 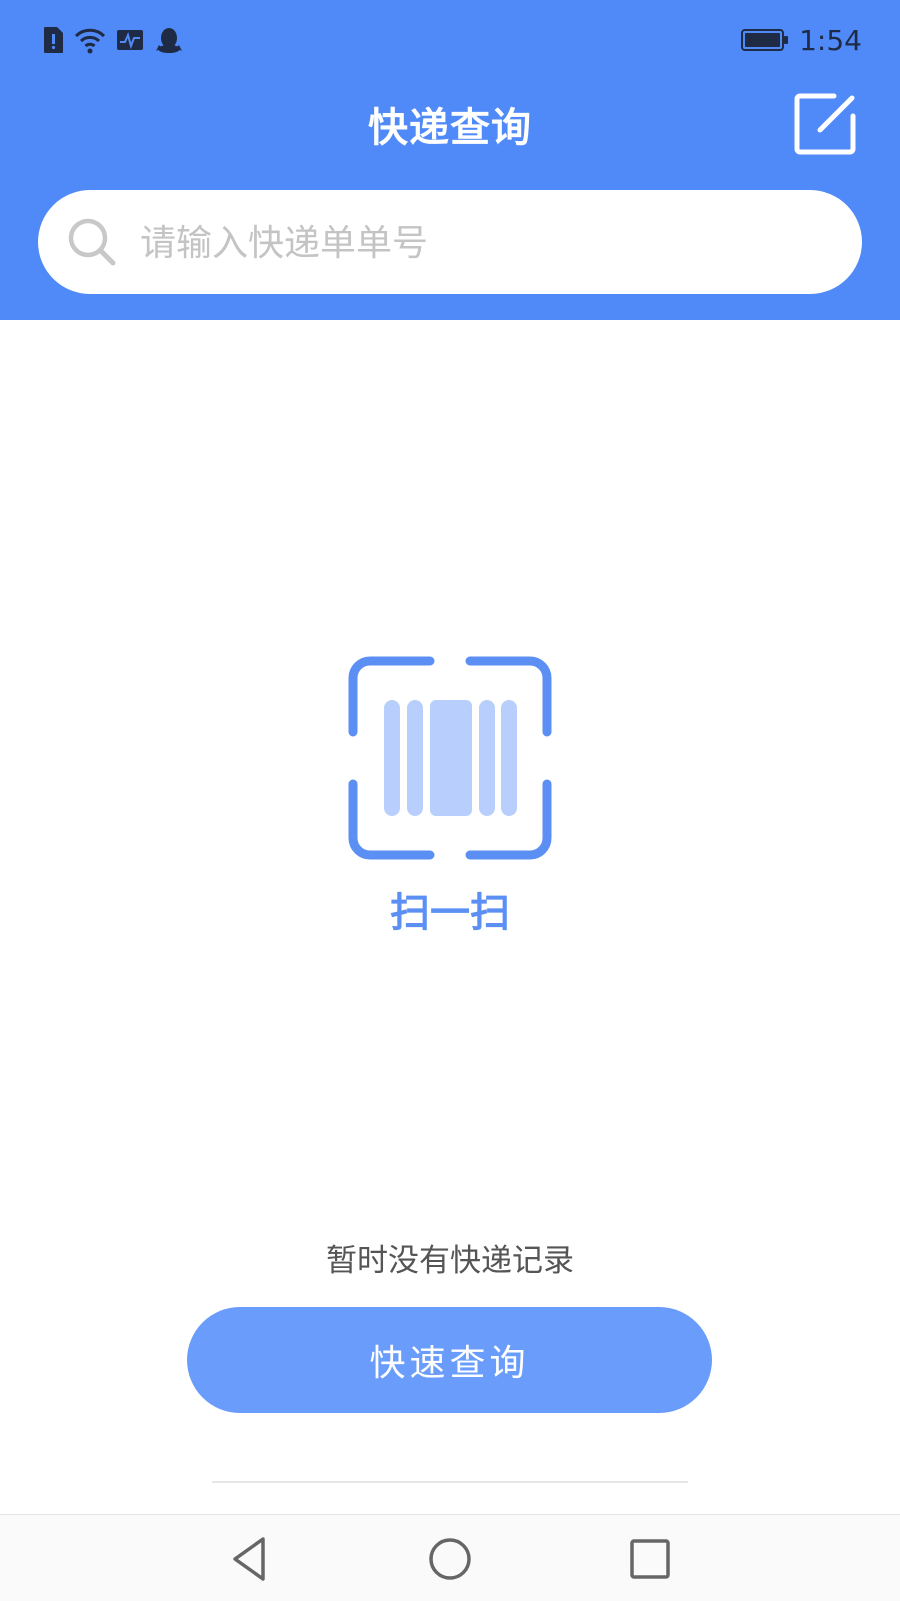 I want to click on system-nav-bar, so click(x=450, y=1557).